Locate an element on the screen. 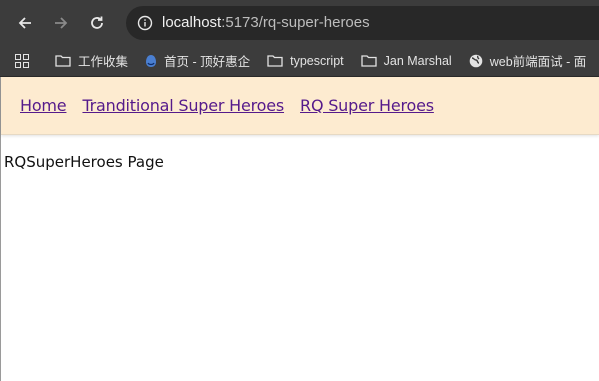  bookmark-folder-typescript: typescript is located at coordinates (305, 61).